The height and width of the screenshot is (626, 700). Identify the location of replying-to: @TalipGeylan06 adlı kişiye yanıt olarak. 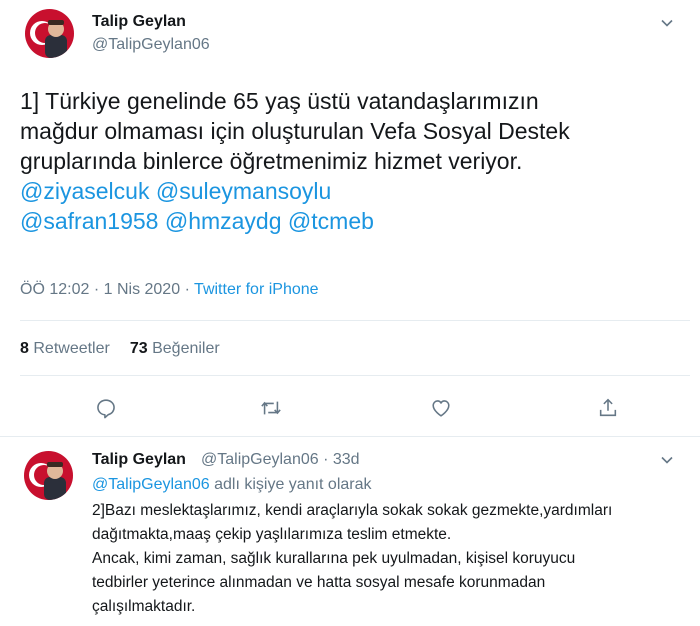
(232, 485).